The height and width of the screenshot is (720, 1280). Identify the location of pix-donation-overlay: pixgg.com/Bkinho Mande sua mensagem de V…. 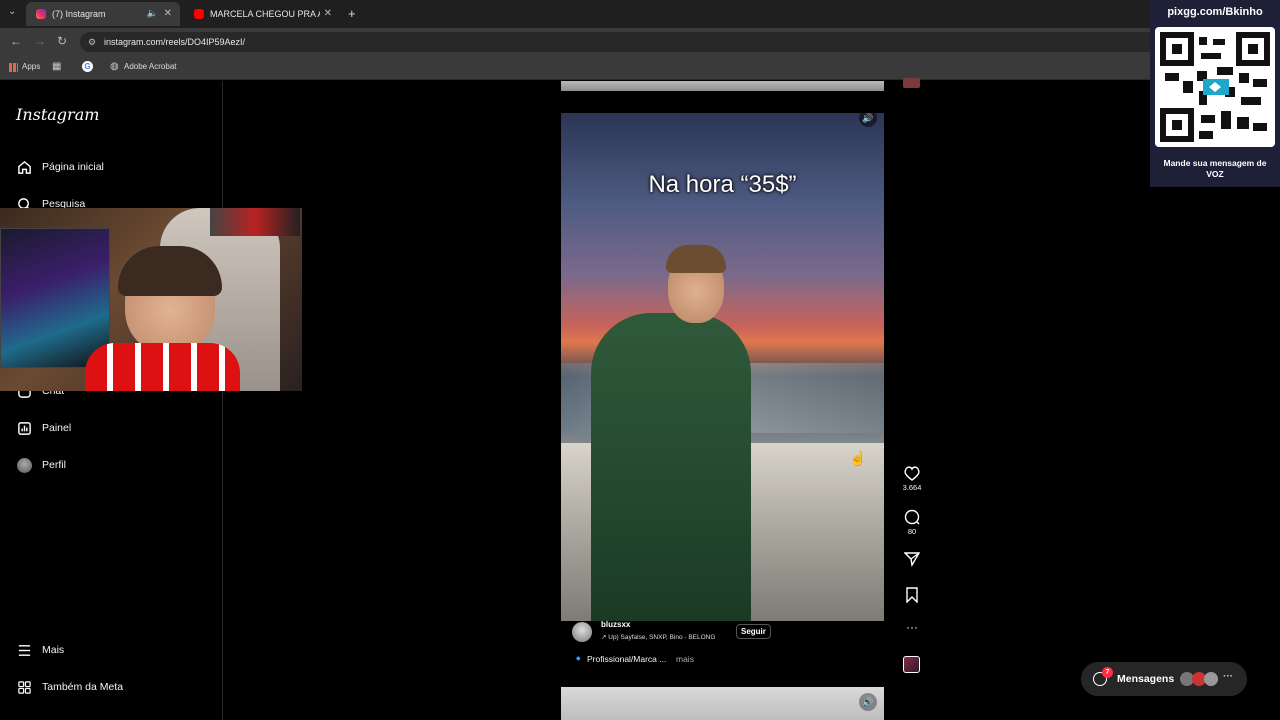
(1215, 93).